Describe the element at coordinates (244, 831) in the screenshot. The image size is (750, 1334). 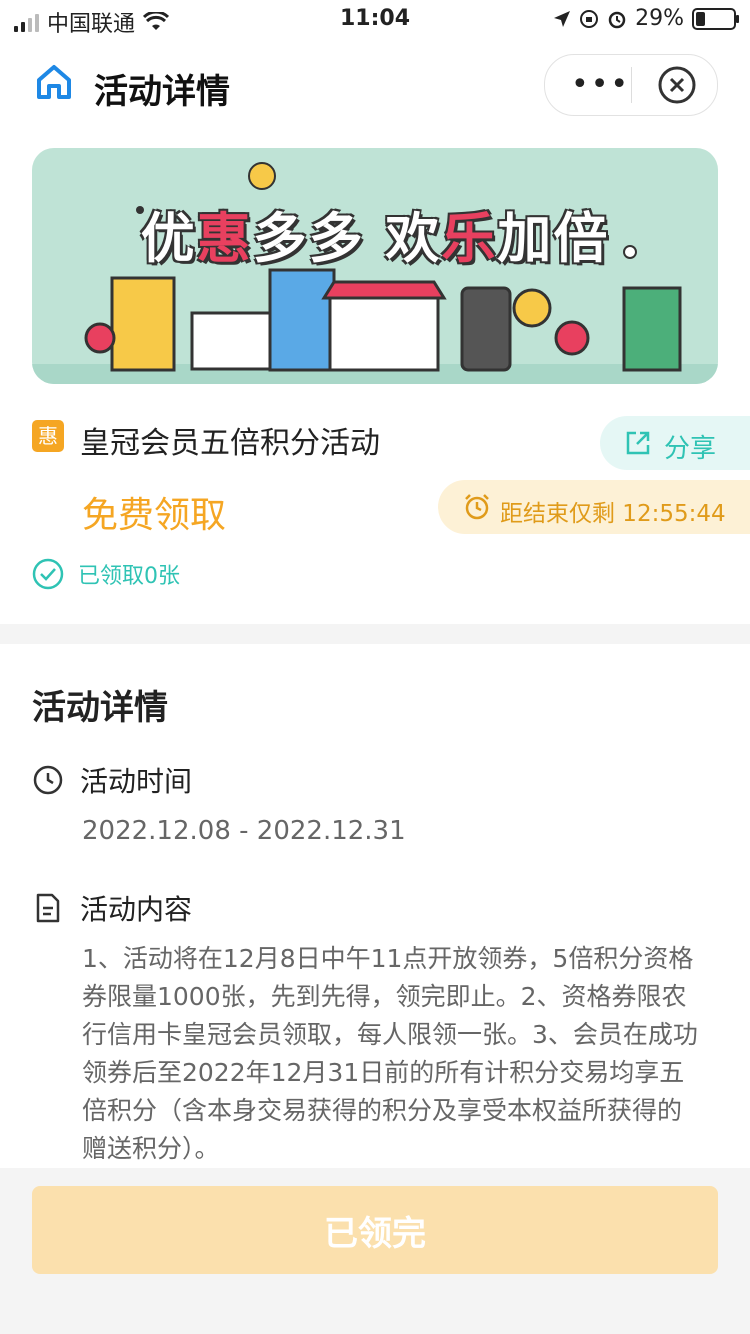
I see `time-range: 2022.12.08 - 2022.12.31` at that location.